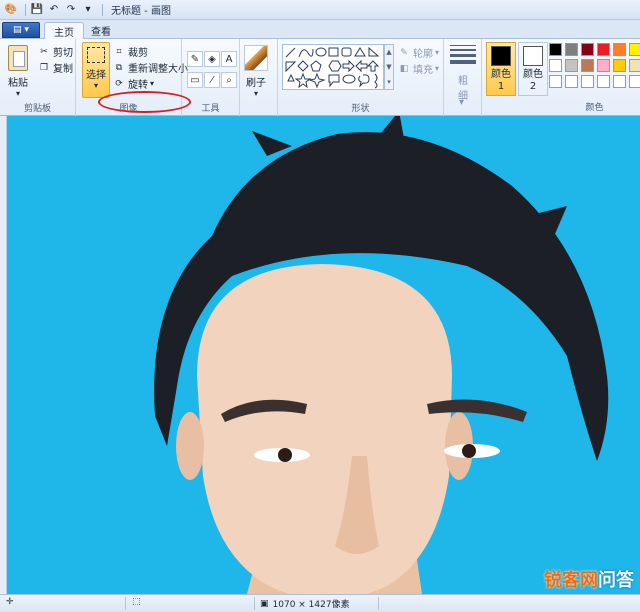 The width and height of the screenshot is (640, 612). Describe the element at coordinates (501, 80) in the screenshot. I see `color1-label: 颜色 1` at that location.